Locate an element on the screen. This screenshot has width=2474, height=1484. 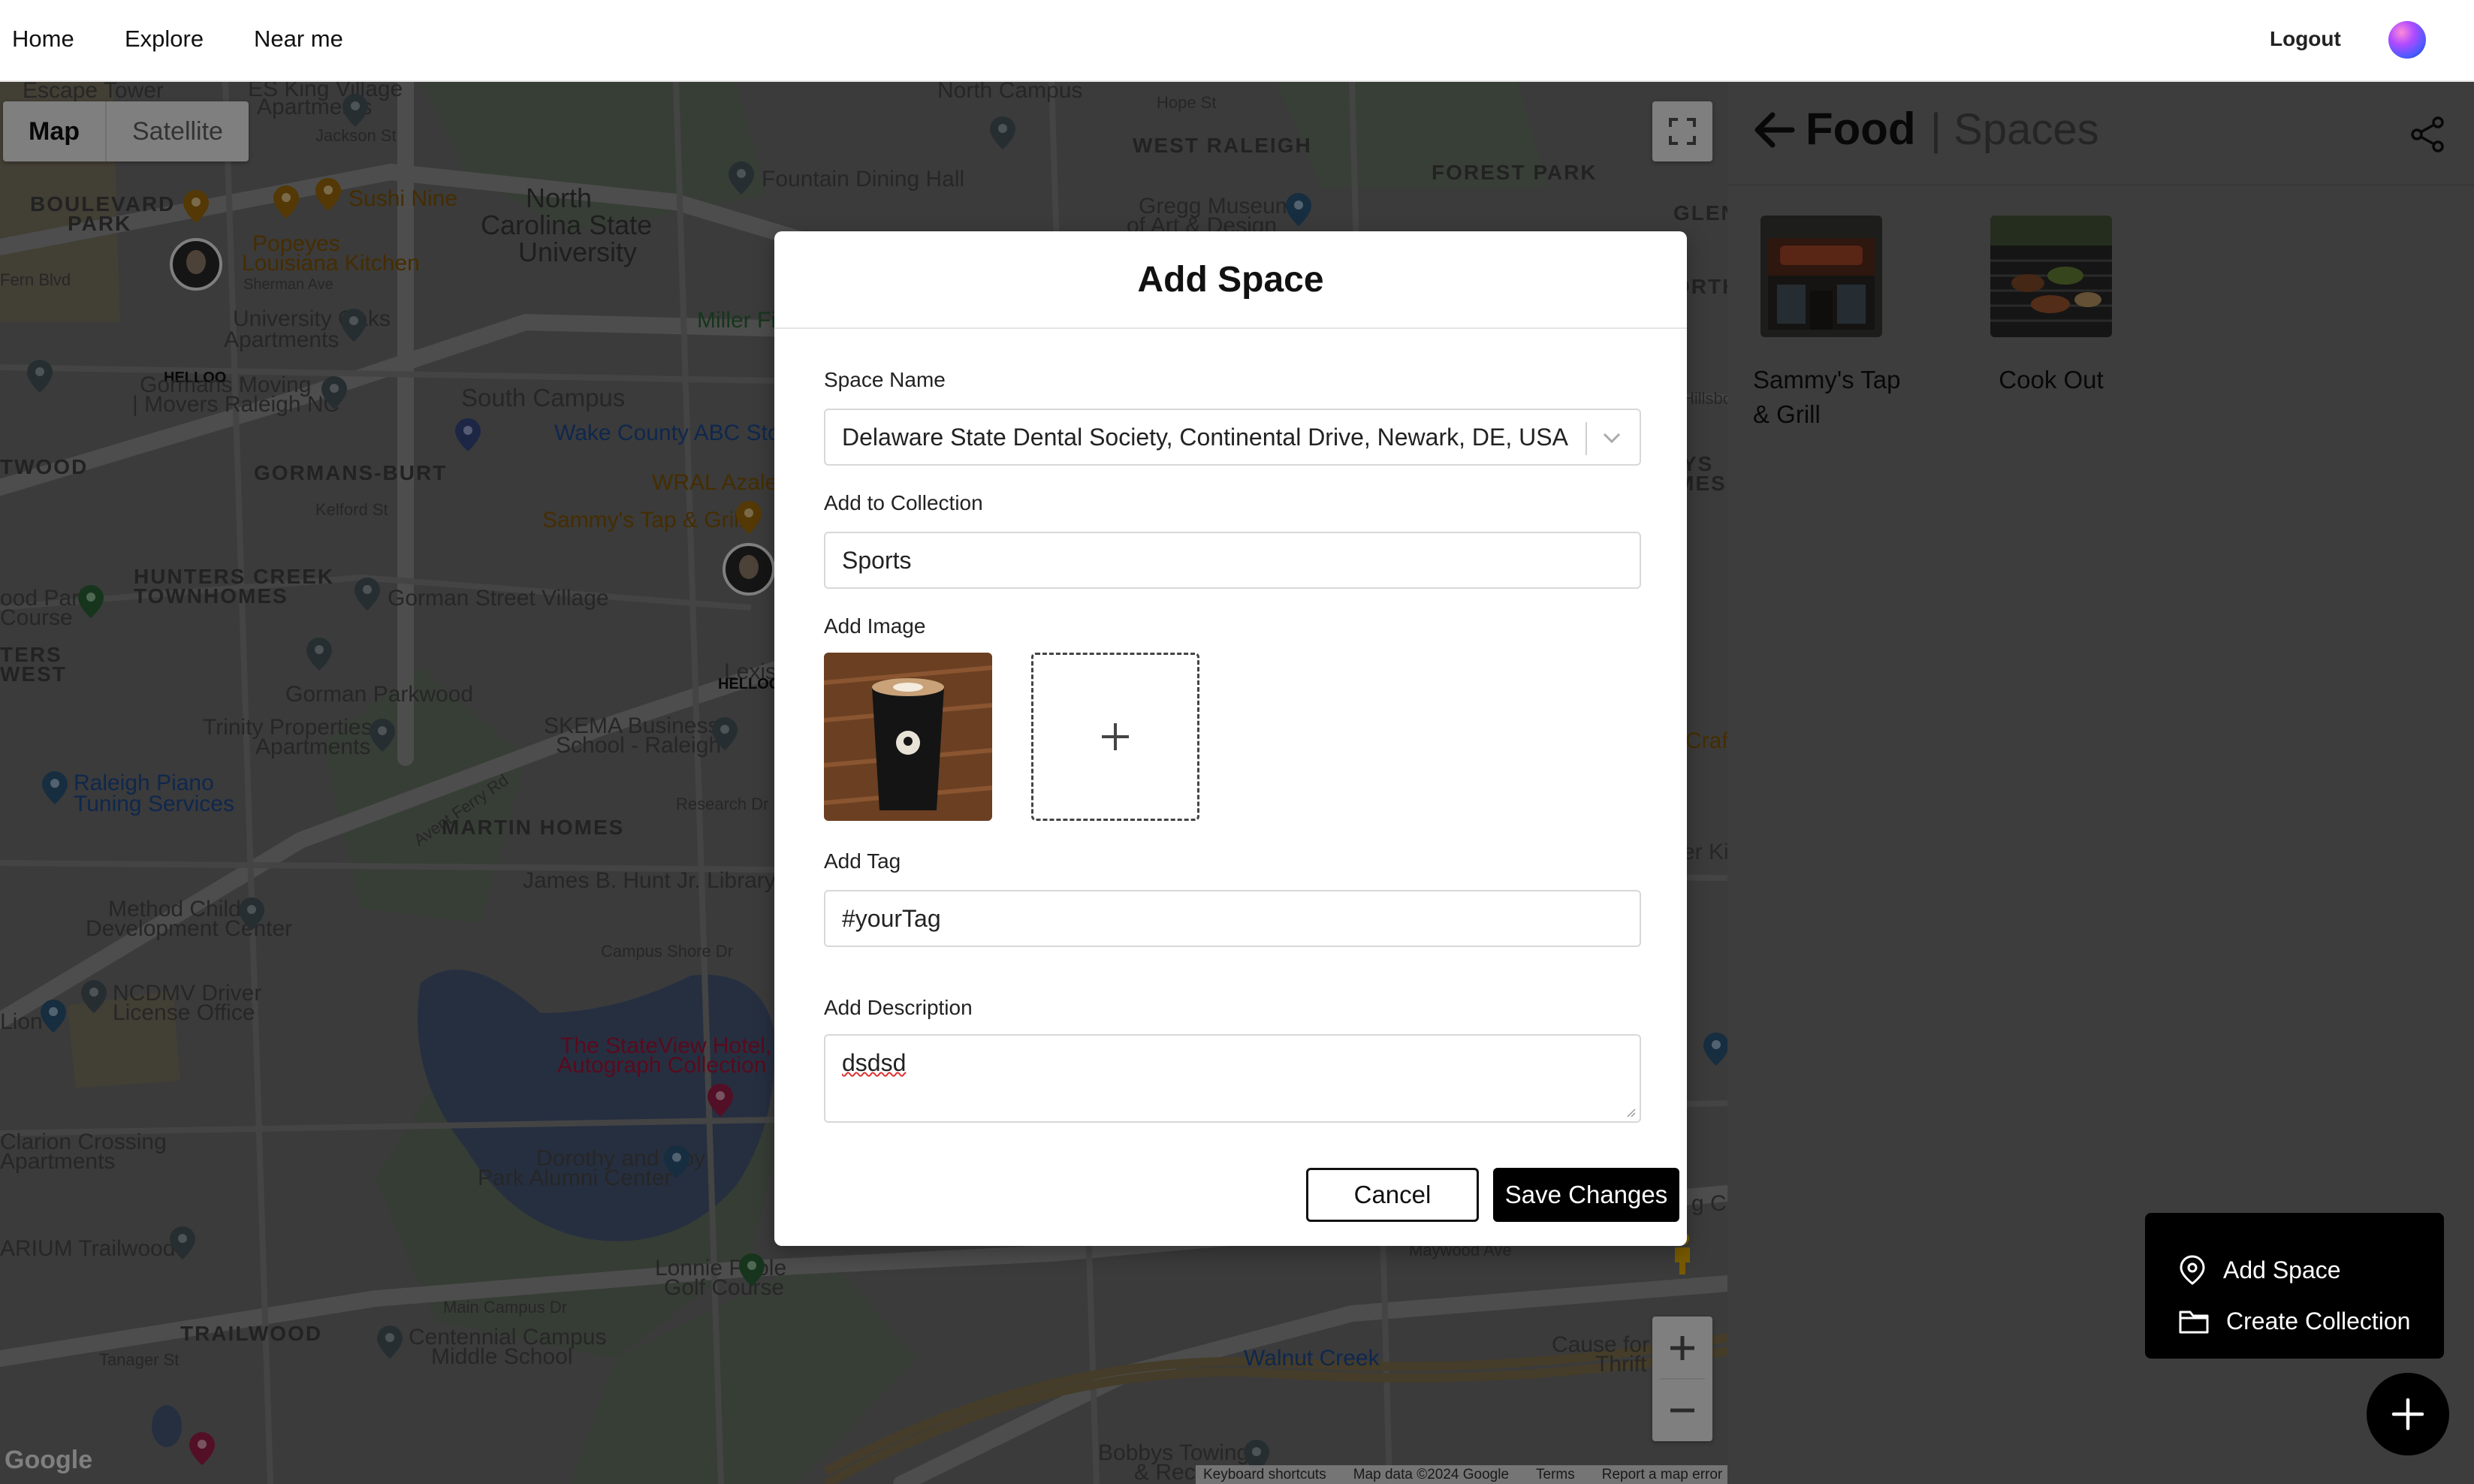
parking-pin-icon is located at coordinates (468, 434).